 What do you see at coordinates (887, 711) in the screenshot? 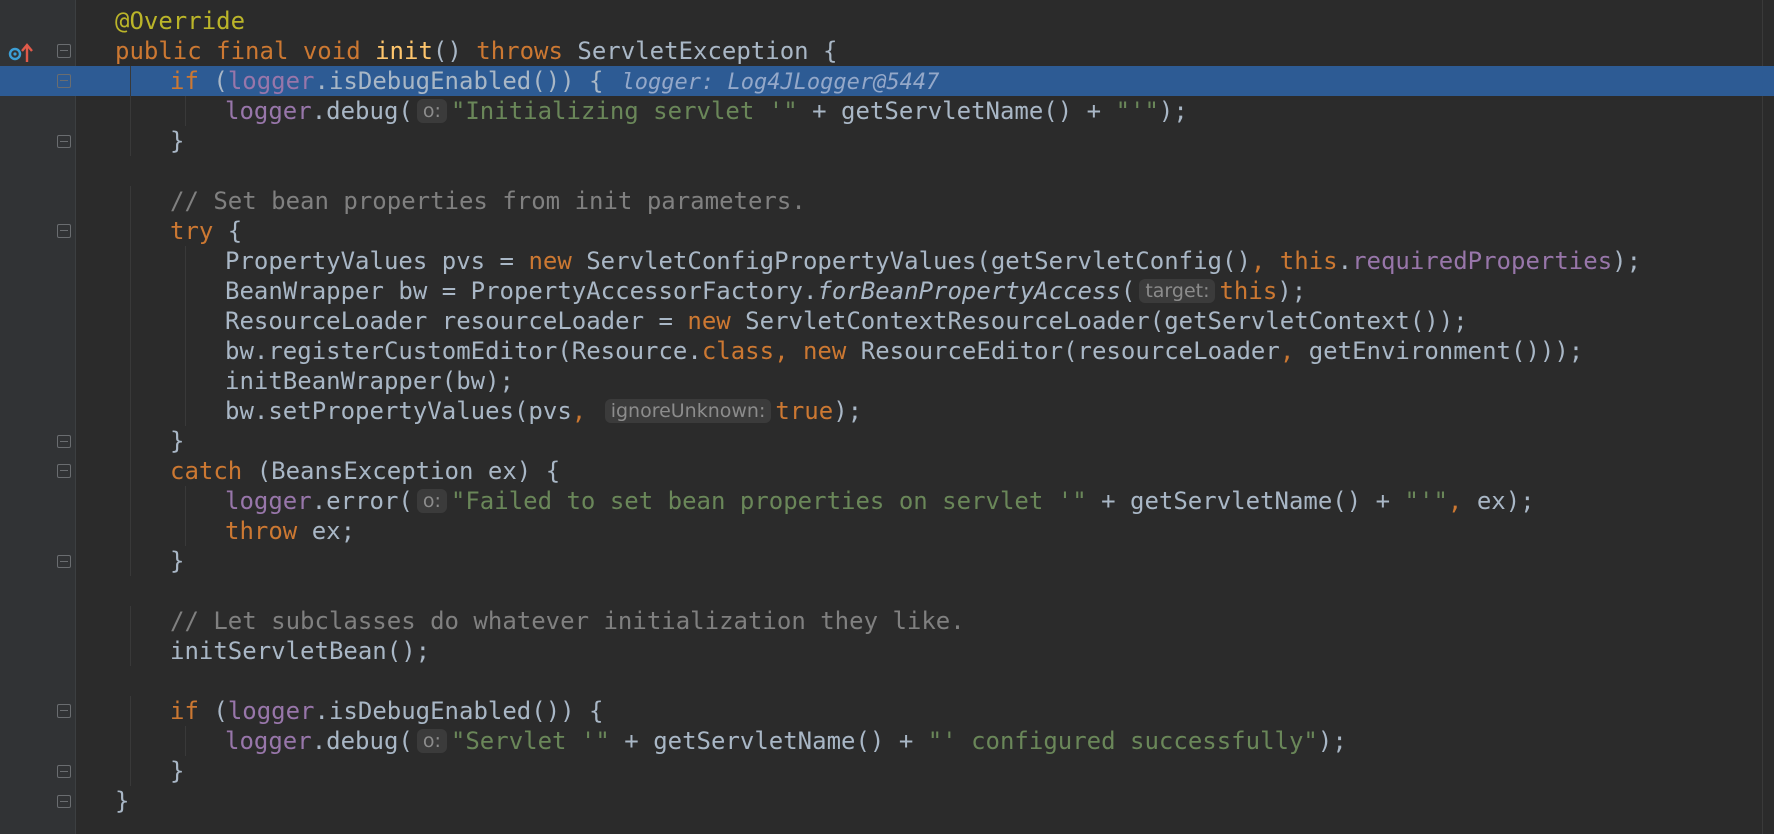
I see `code-line: if (logger.isDebugEnabled()) {` at bounding box center [887, 711].